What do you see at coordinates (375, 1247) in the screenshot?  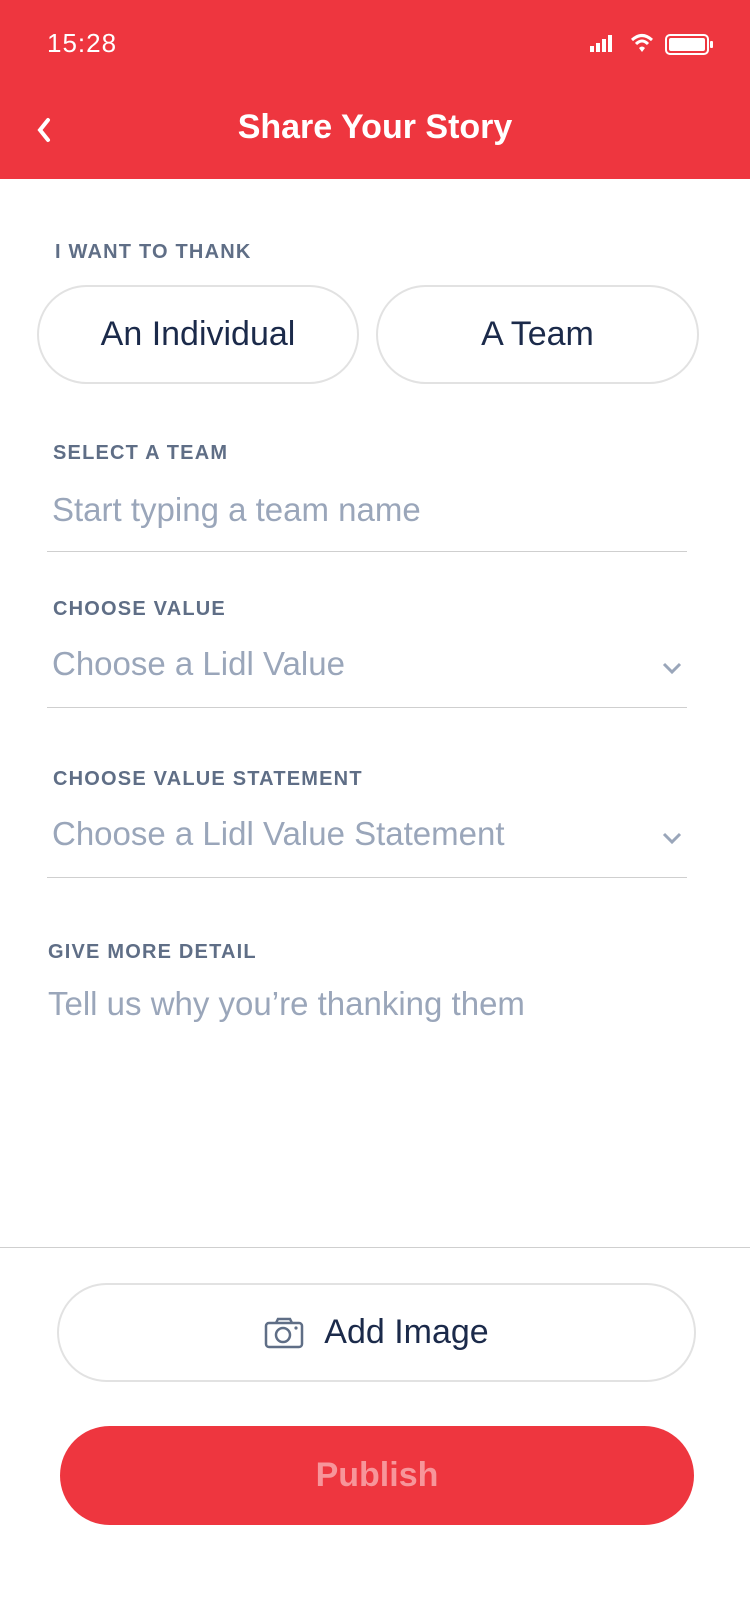 I see `footer-divider` at bounding box center [375, 1247].